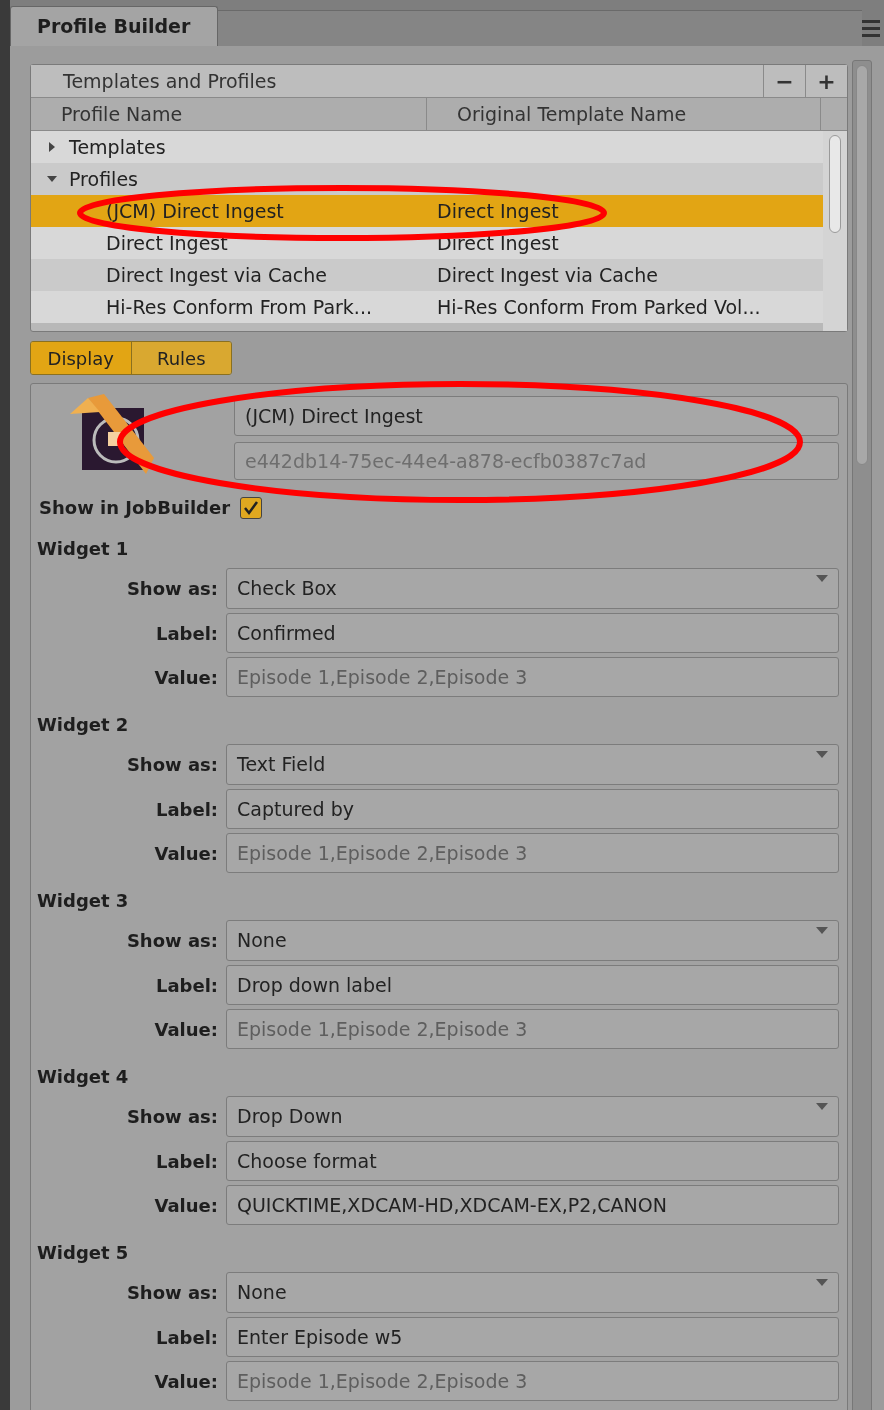  Describe the element at coordinates (135, 508) in the screenshot. I see `checkbox-label: Show in JobBuilder` at that location.